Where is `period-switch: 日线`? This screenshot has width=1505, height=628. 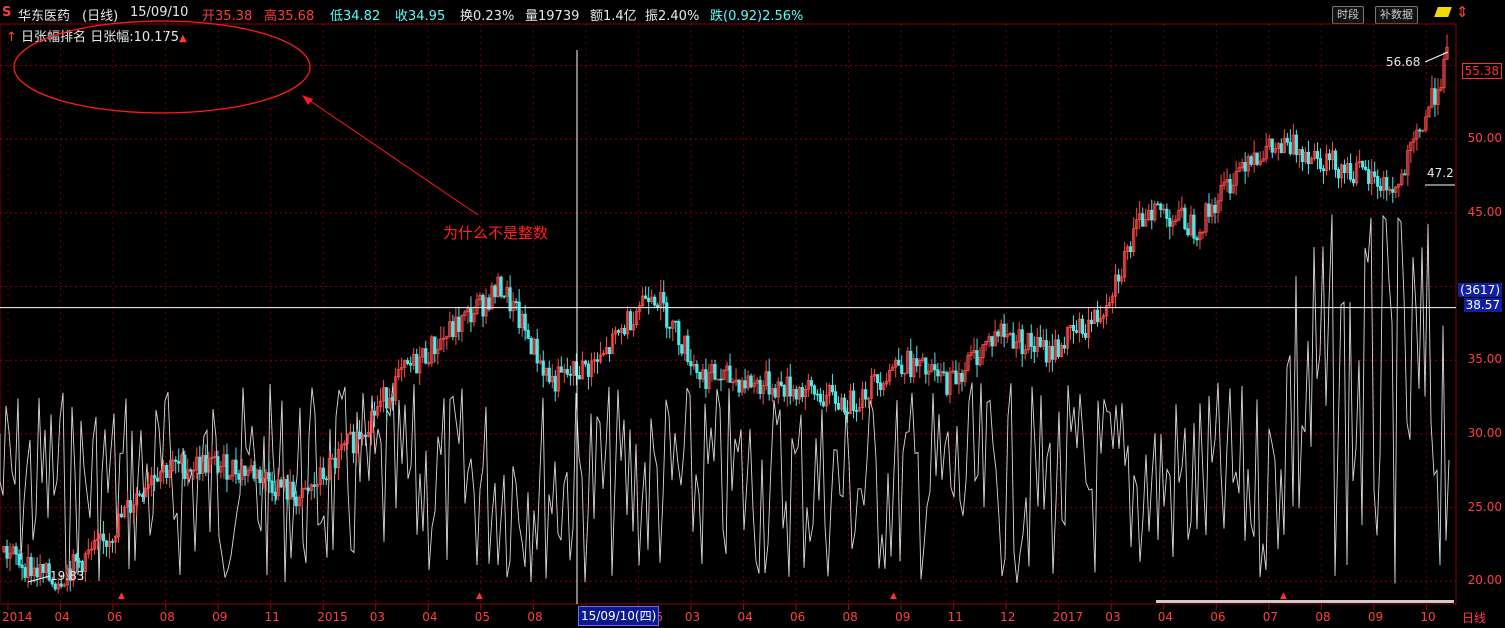
period-switch: 日线 is located at coordinates (1474, 617).